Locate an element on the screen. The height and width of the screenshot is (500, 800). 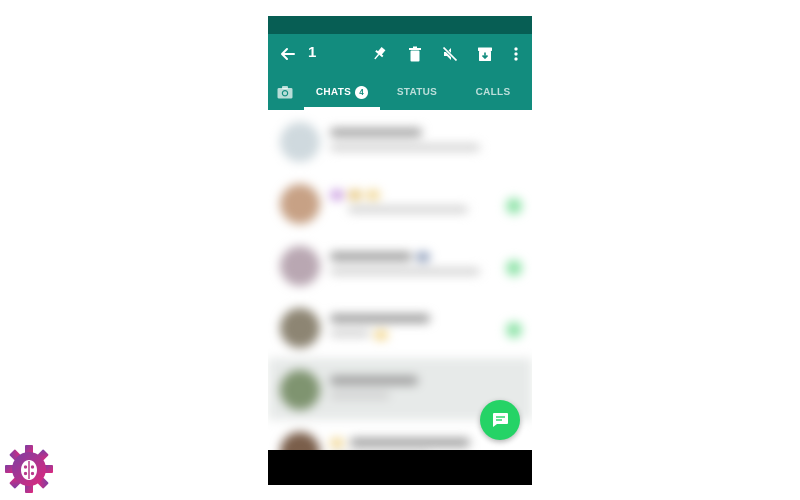
arrow-back-icon is located at coordinates (288, 54).